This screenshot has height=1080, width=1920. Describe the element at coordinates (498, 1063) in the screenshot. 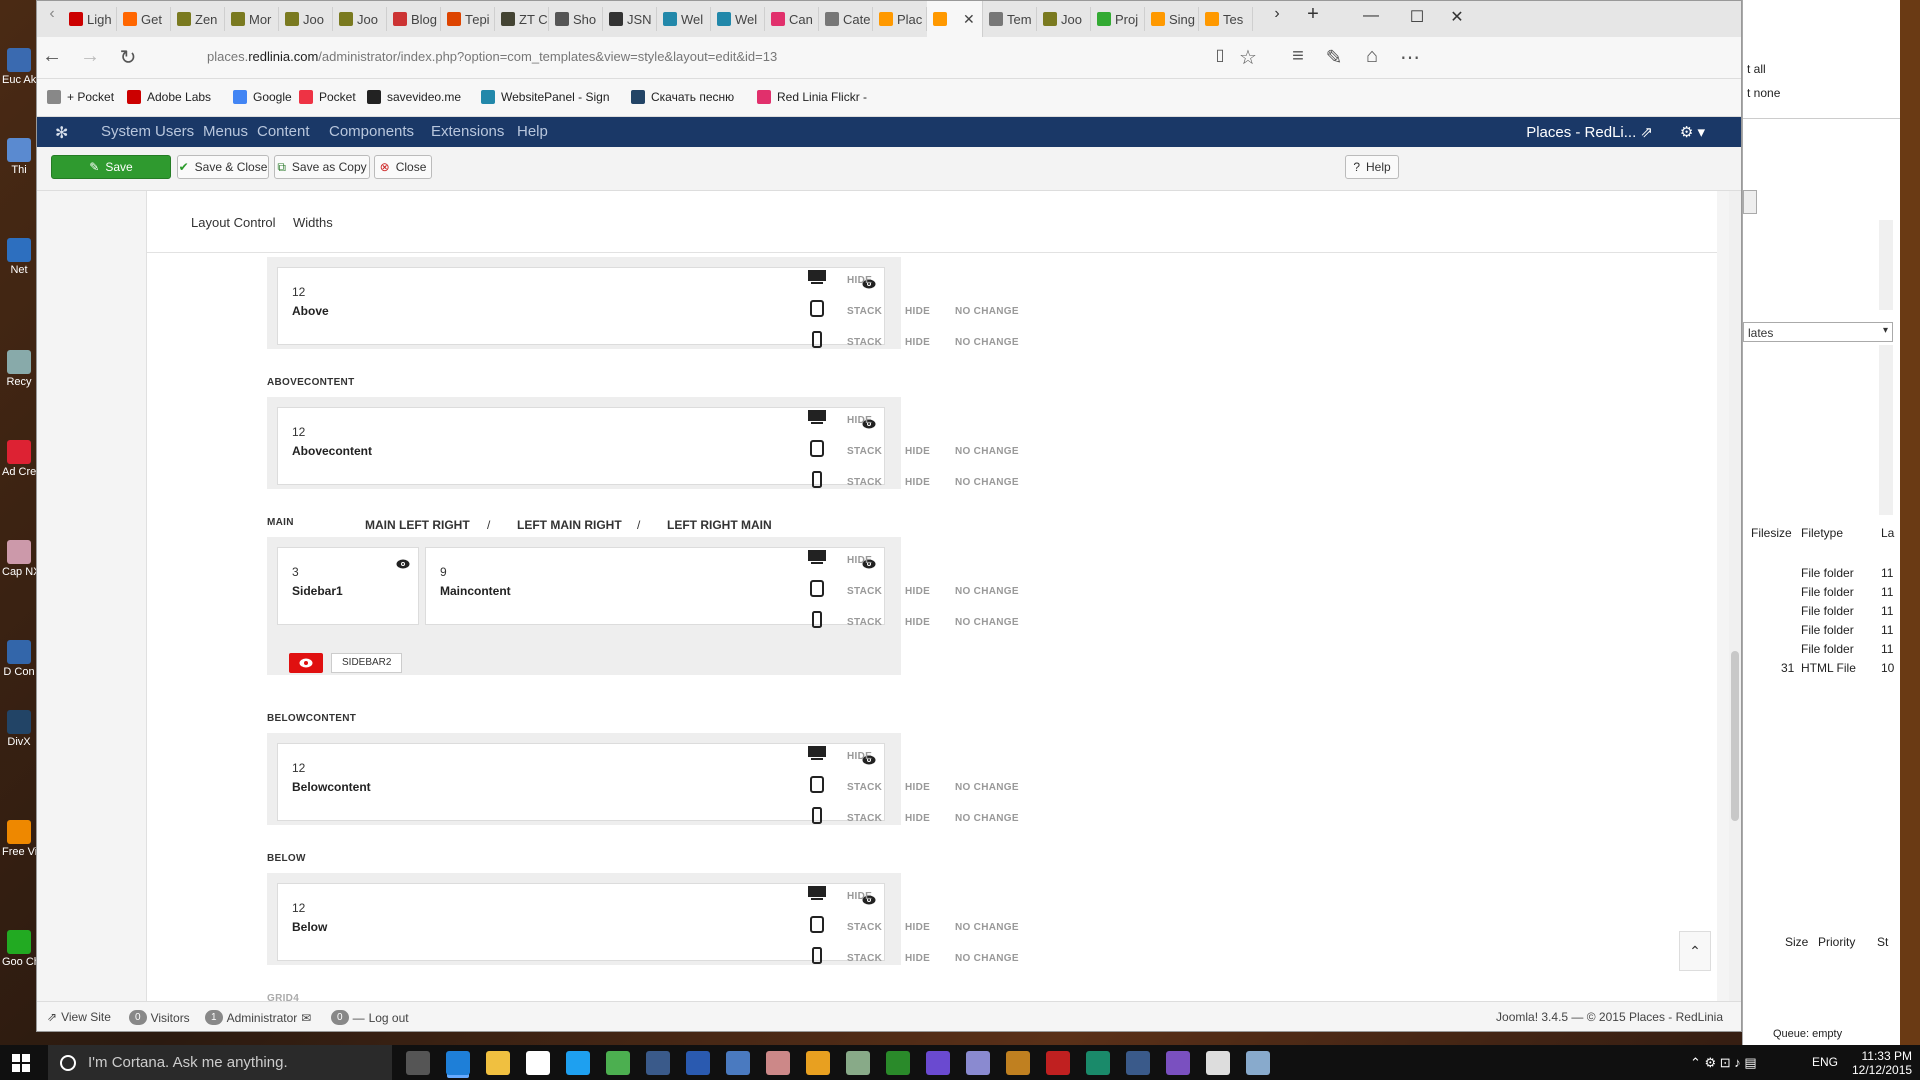

I see `file-explorer-icon` at that location.